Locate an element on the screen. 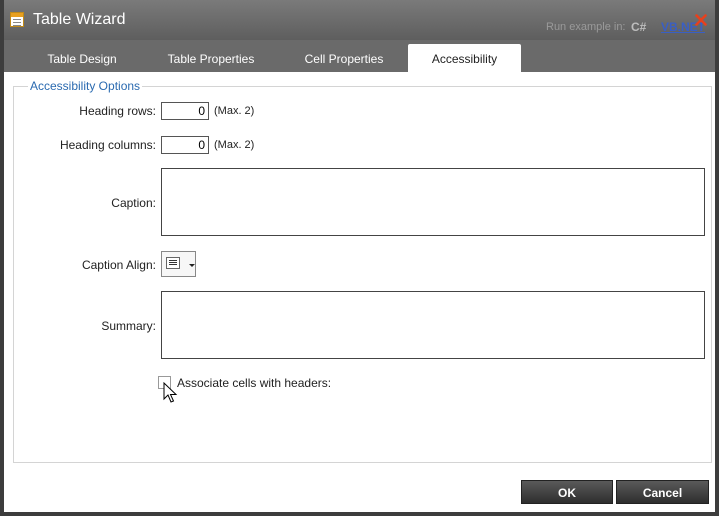  heading-rows-input is located at coordinates (185, 111).